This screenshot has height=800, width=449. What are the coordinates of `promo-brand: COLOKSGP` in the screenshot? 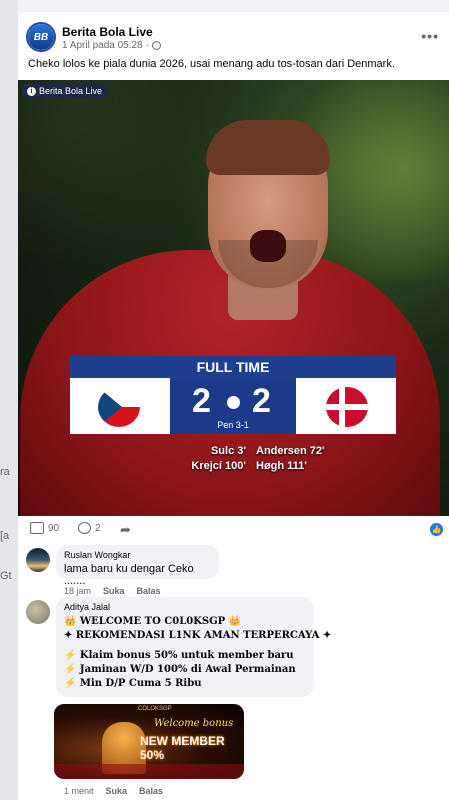 It's located at (155, 709).